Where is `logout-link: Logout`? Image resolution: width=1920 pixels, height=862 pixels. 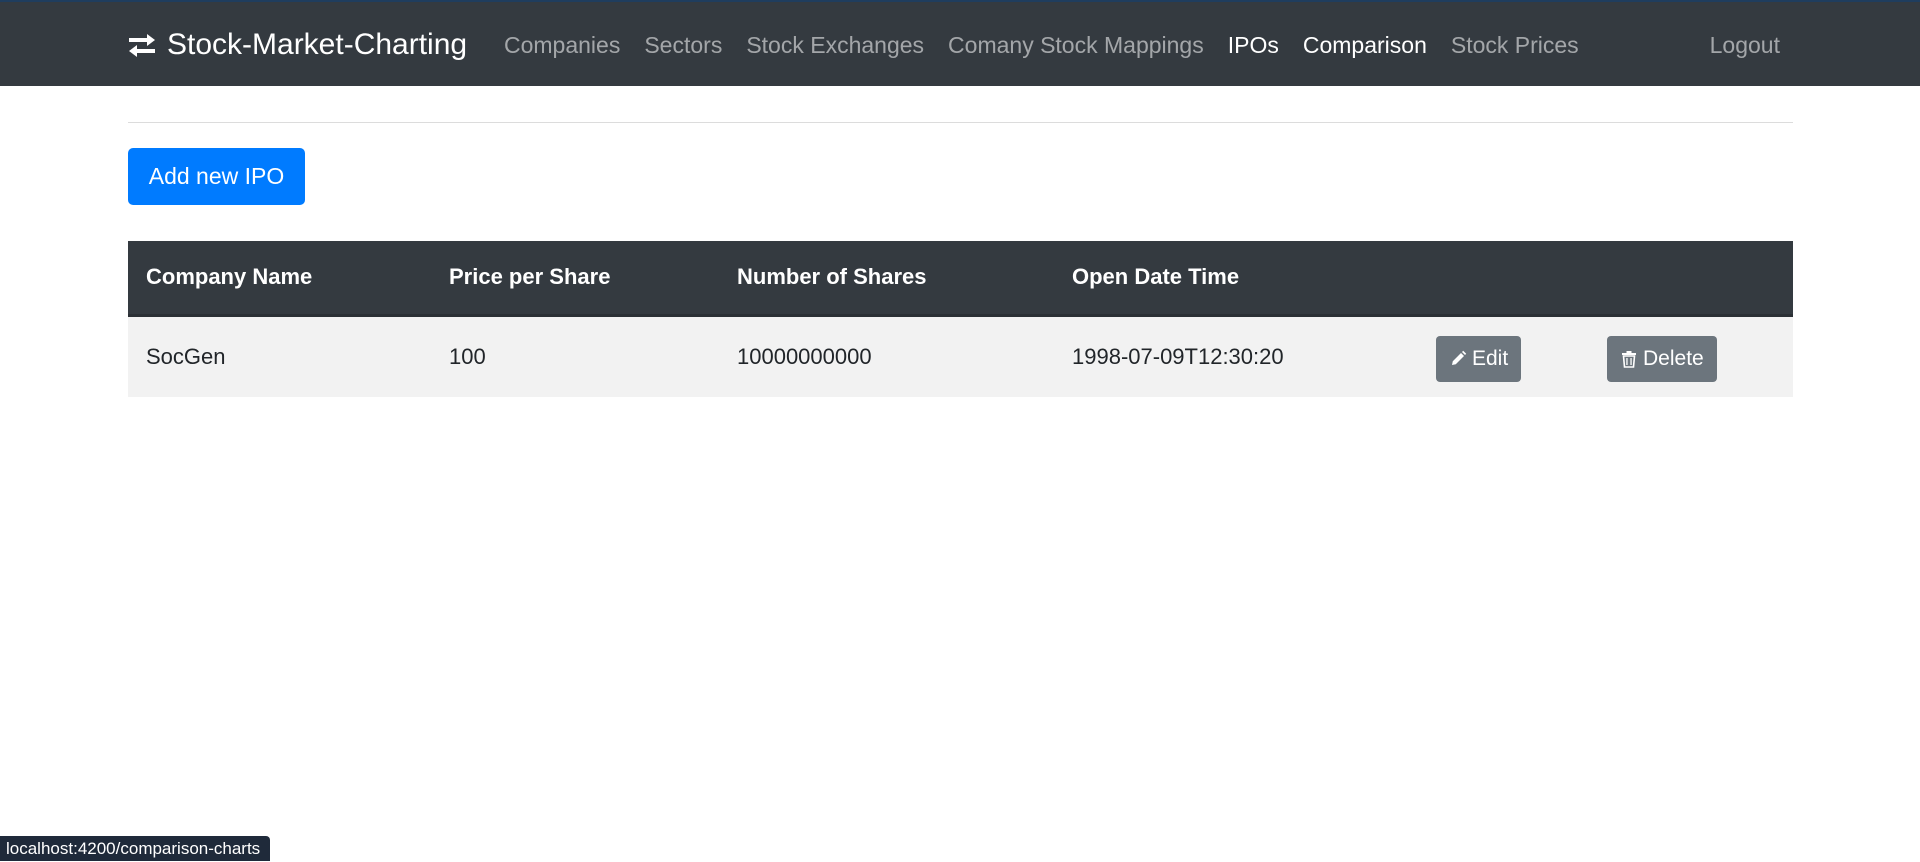
logout-link: Logout is located at coordinates (1745, 45).